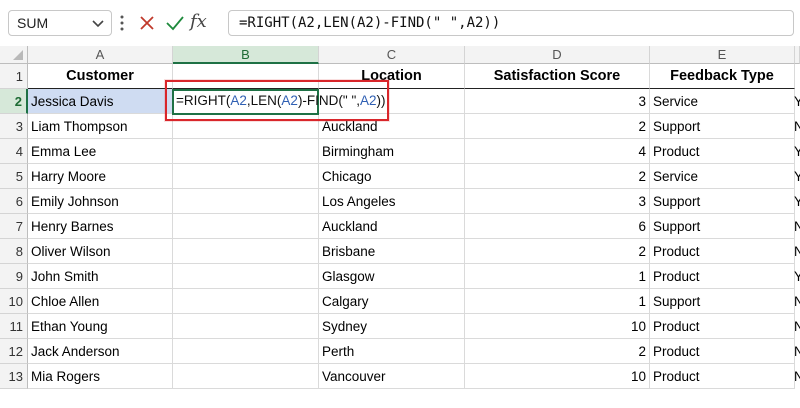  Describe the element at coordinates (392, 76) in the screenshot. I see `header-cell-location: Location` at that location.